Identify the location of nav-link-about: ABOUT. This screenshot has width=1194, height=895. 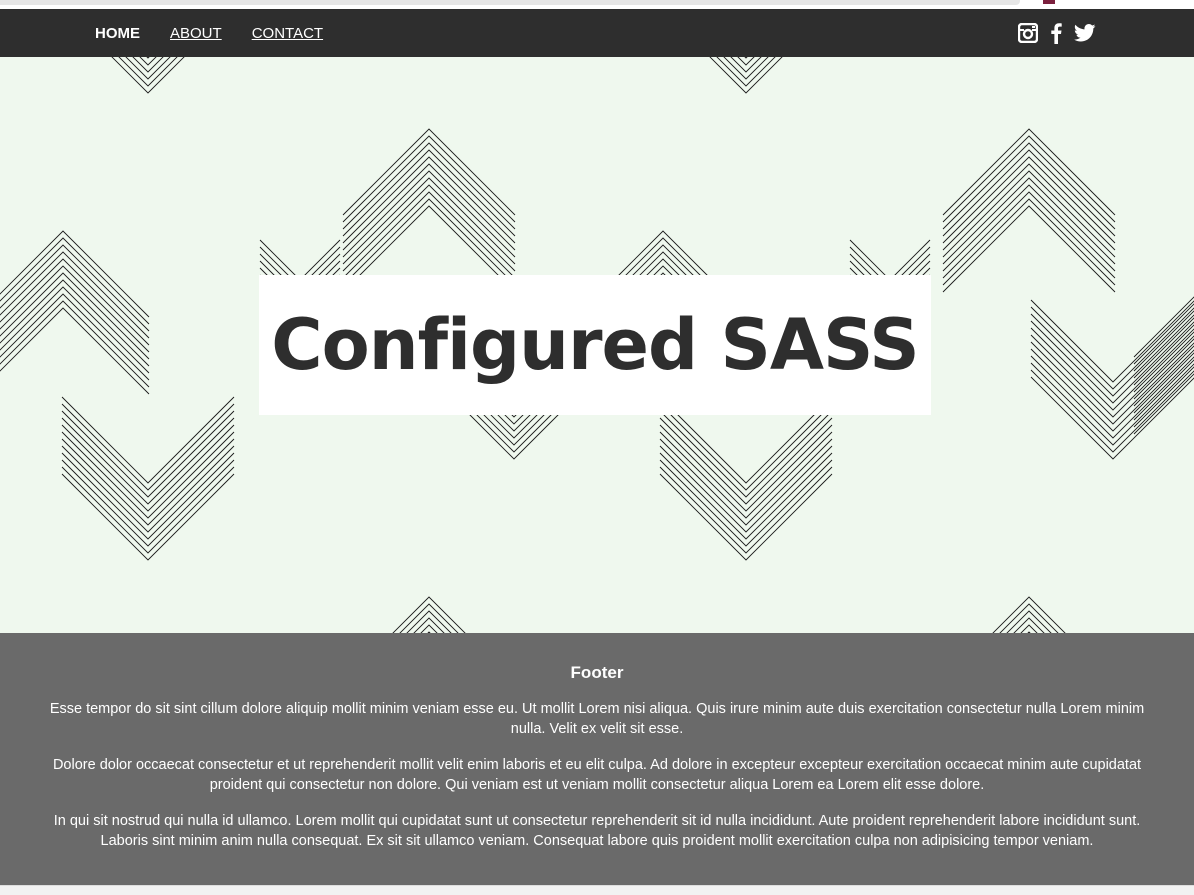
(196, 33).